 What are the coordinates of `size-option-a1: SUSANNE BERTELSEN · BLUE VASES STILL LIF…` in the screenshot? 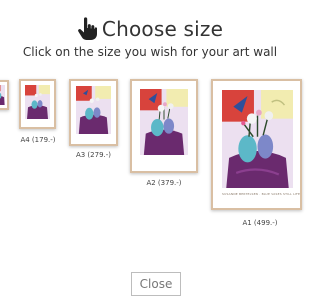 It's located at (256, 144).